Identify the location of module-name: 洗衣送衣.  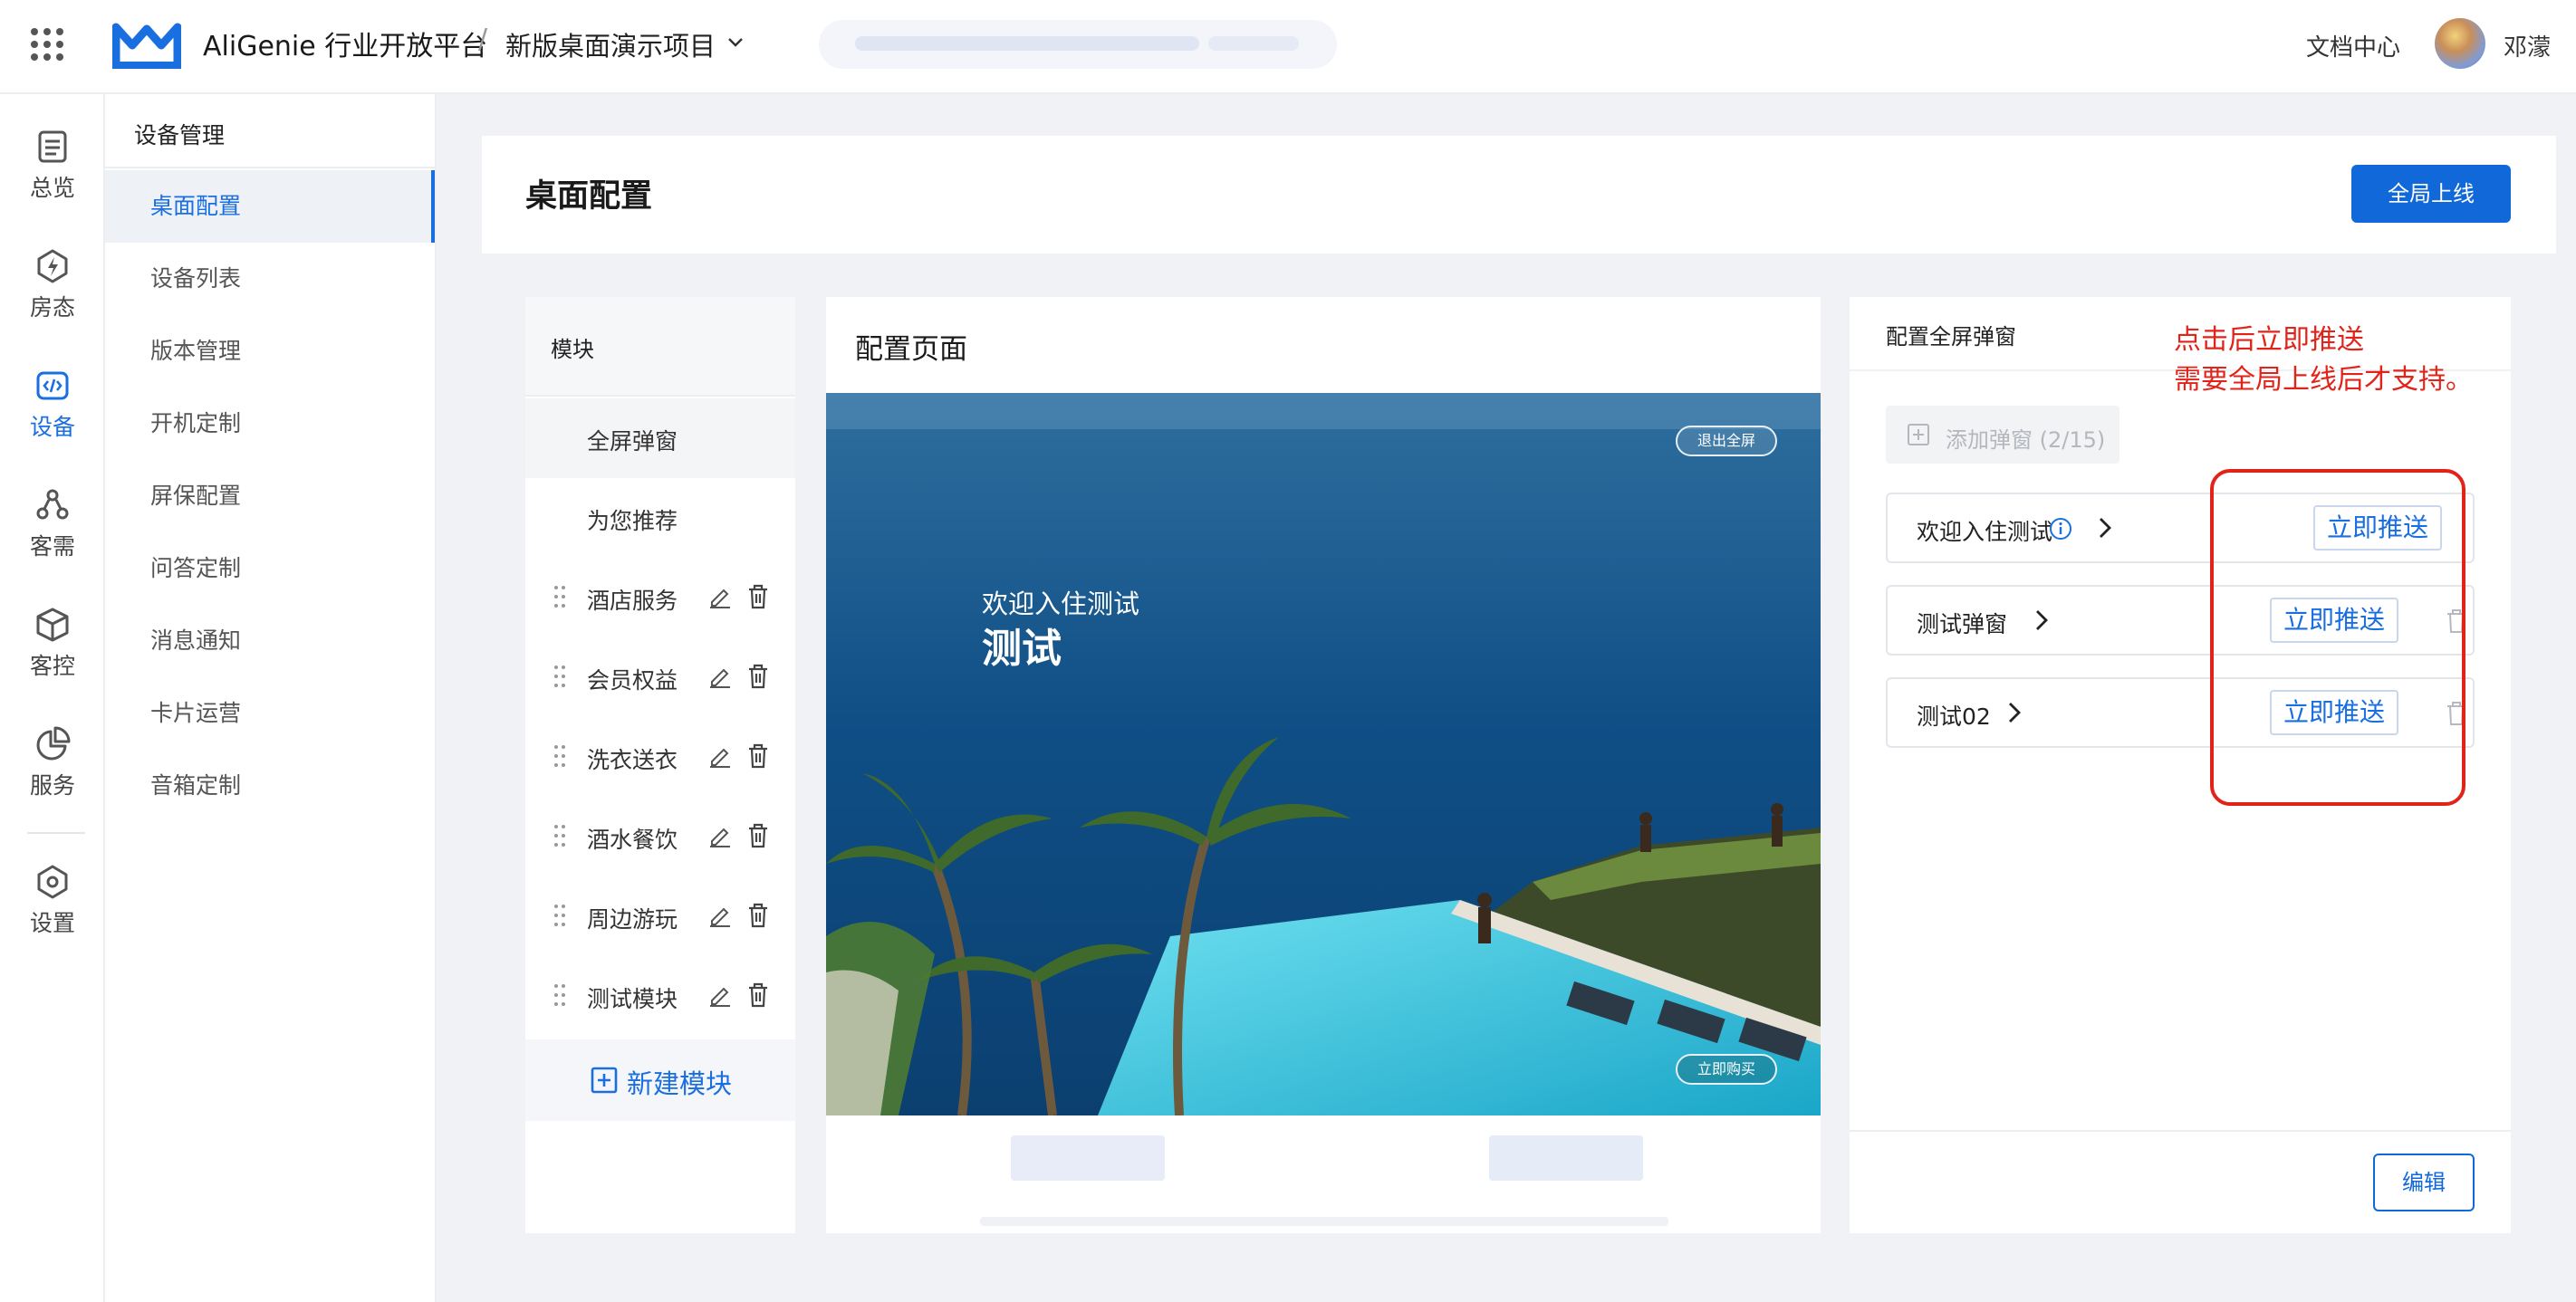
(632, 760).